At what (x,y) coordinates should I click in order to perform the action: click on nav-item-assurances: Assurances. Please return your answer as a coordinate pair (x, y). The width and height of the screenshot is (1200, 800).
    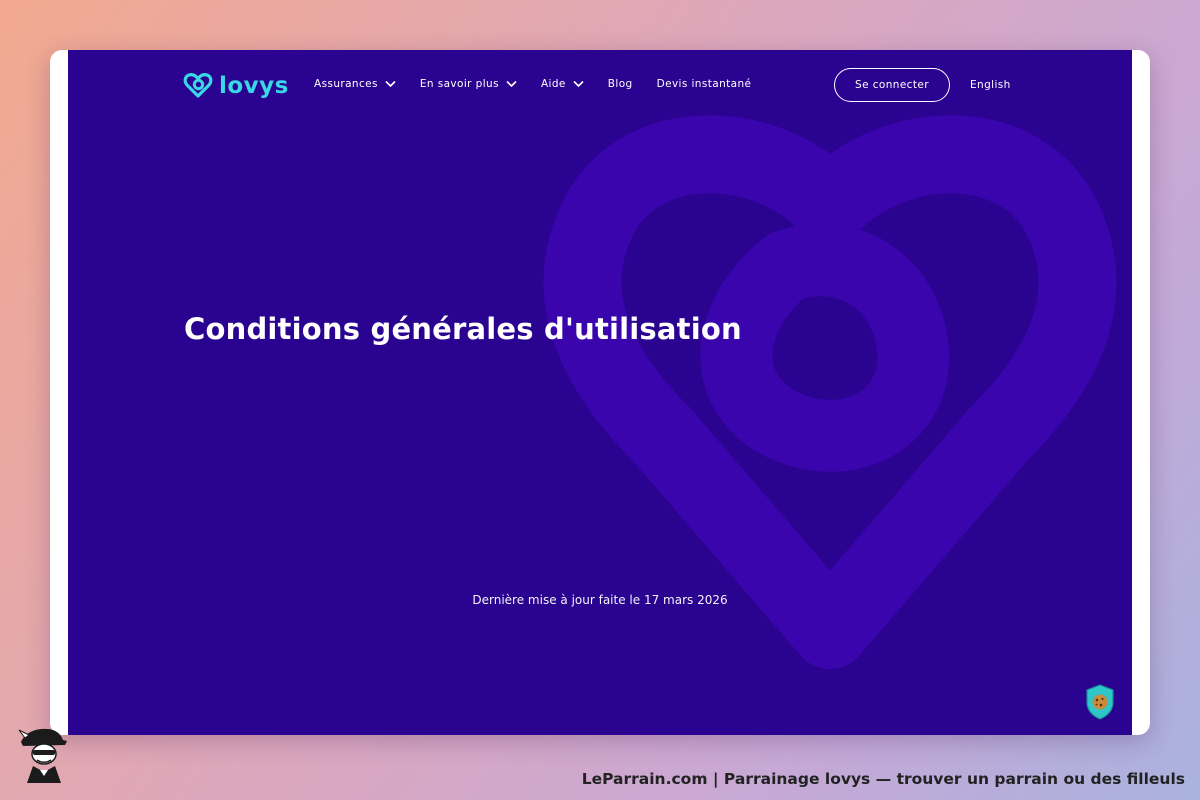
    Looking at the image, I should click on (355, 84).